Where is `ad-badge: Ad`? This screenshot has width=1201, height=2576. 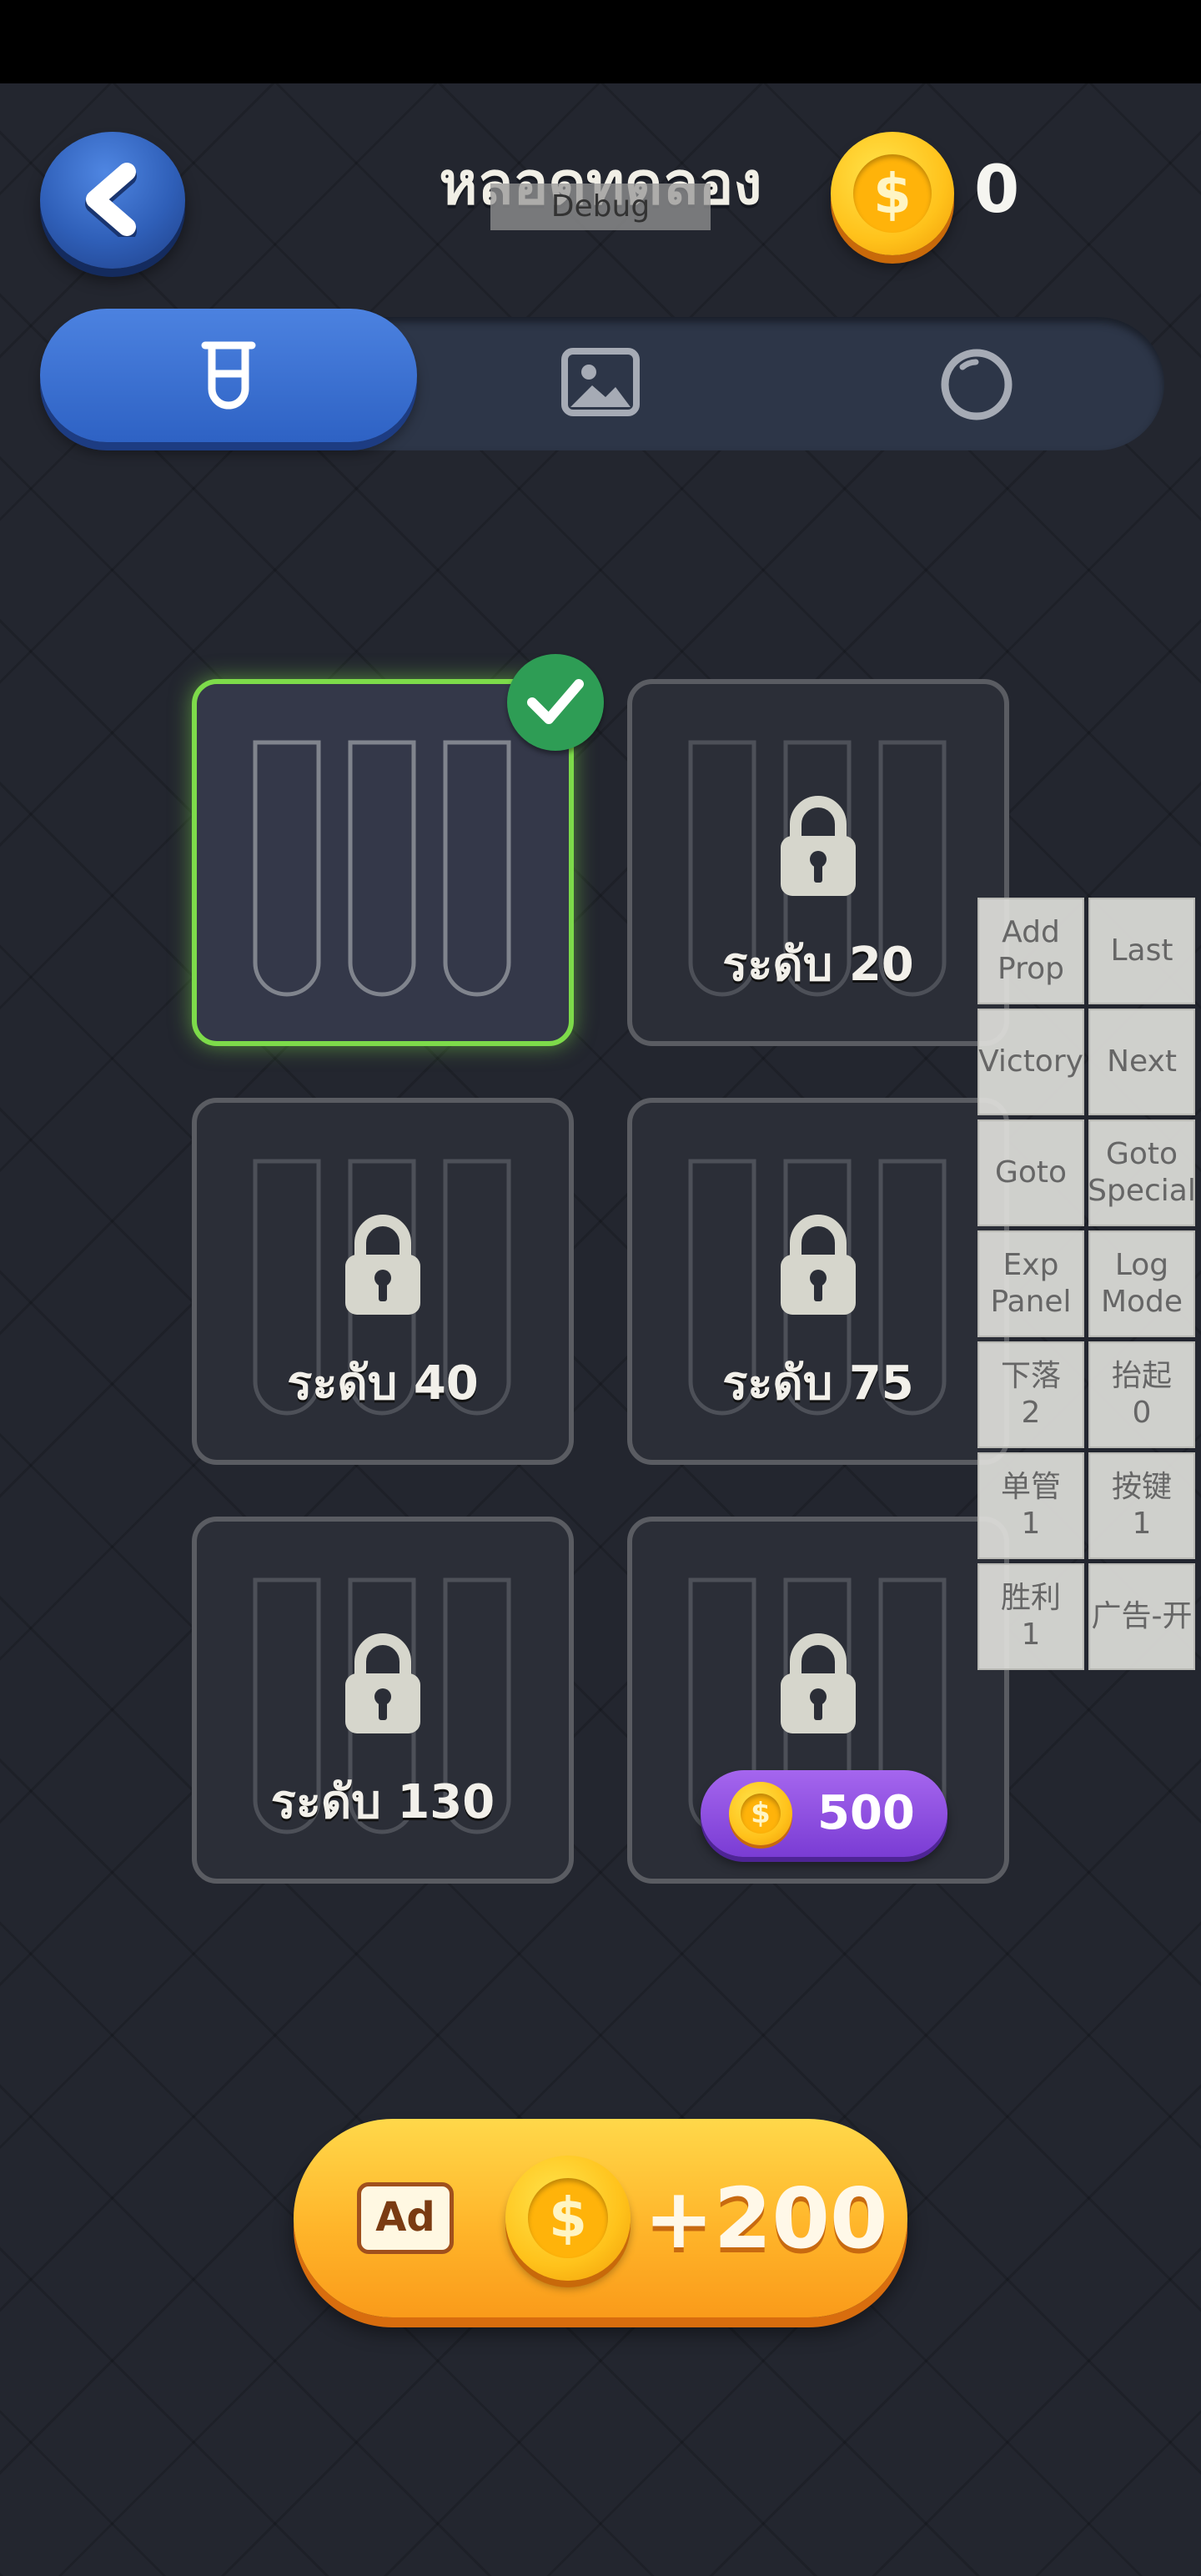 ad-badge: Ad is located at coordinates (406, 2218).